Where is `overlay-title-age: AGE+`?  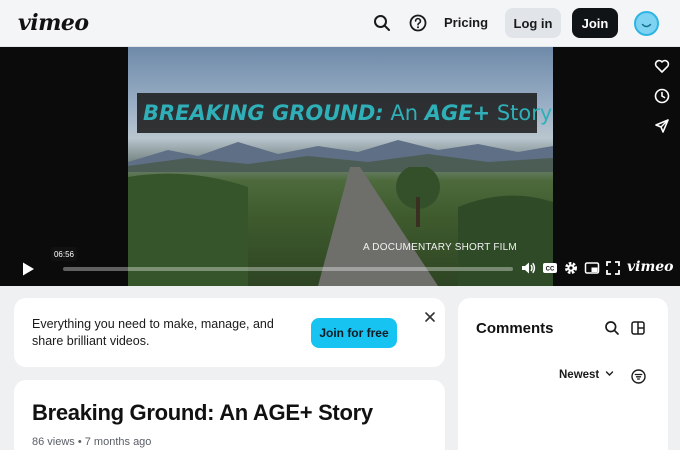 overlay-title-age: AGE+ is located at coordinates (457, 113).